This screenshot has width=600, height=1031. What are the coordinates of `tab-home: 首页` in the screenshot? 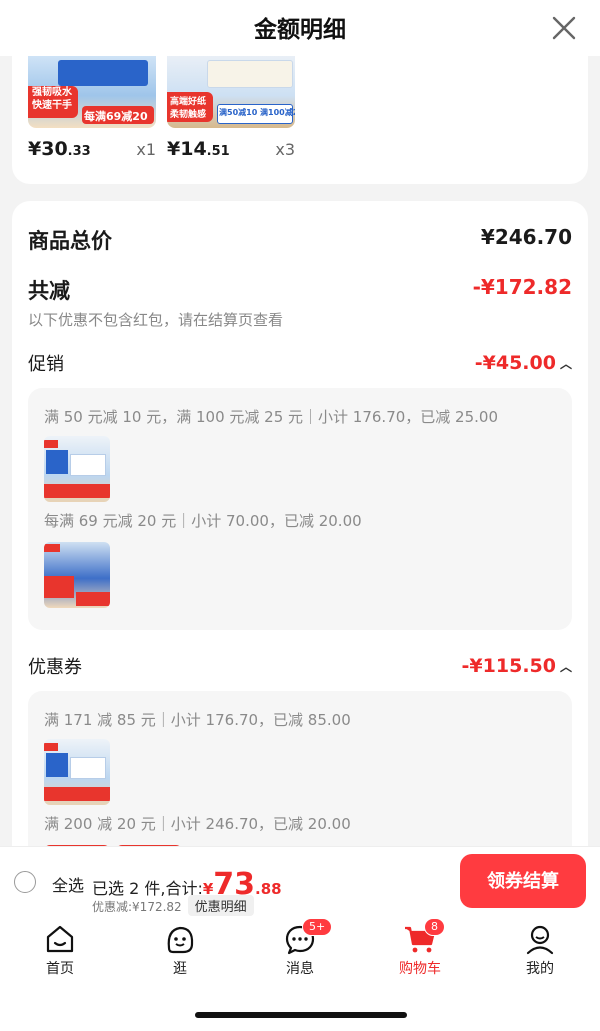 It's located at (60, 950).